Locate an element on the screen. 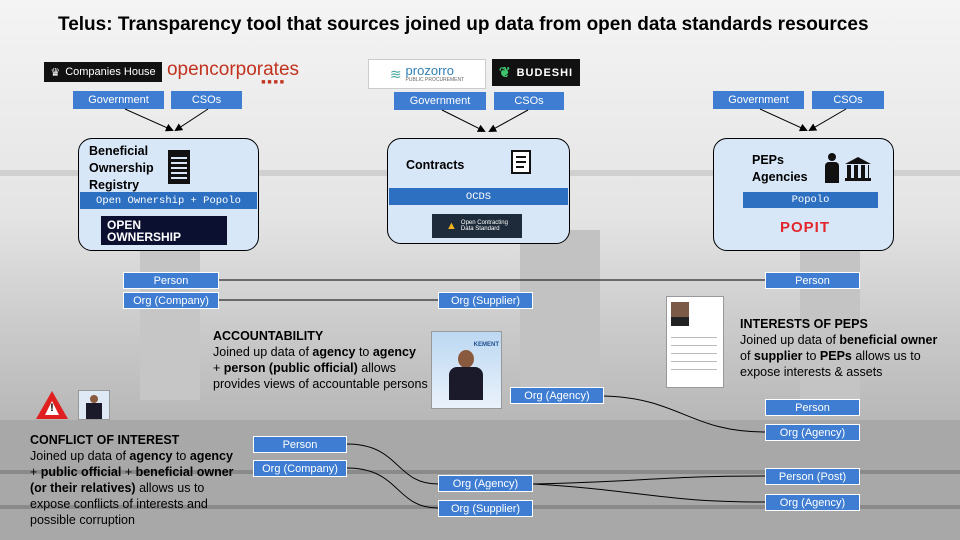 The height and width of the screenshot is (540, 960). node-person-post: Person (Post) is located at coordinates (812, 476).